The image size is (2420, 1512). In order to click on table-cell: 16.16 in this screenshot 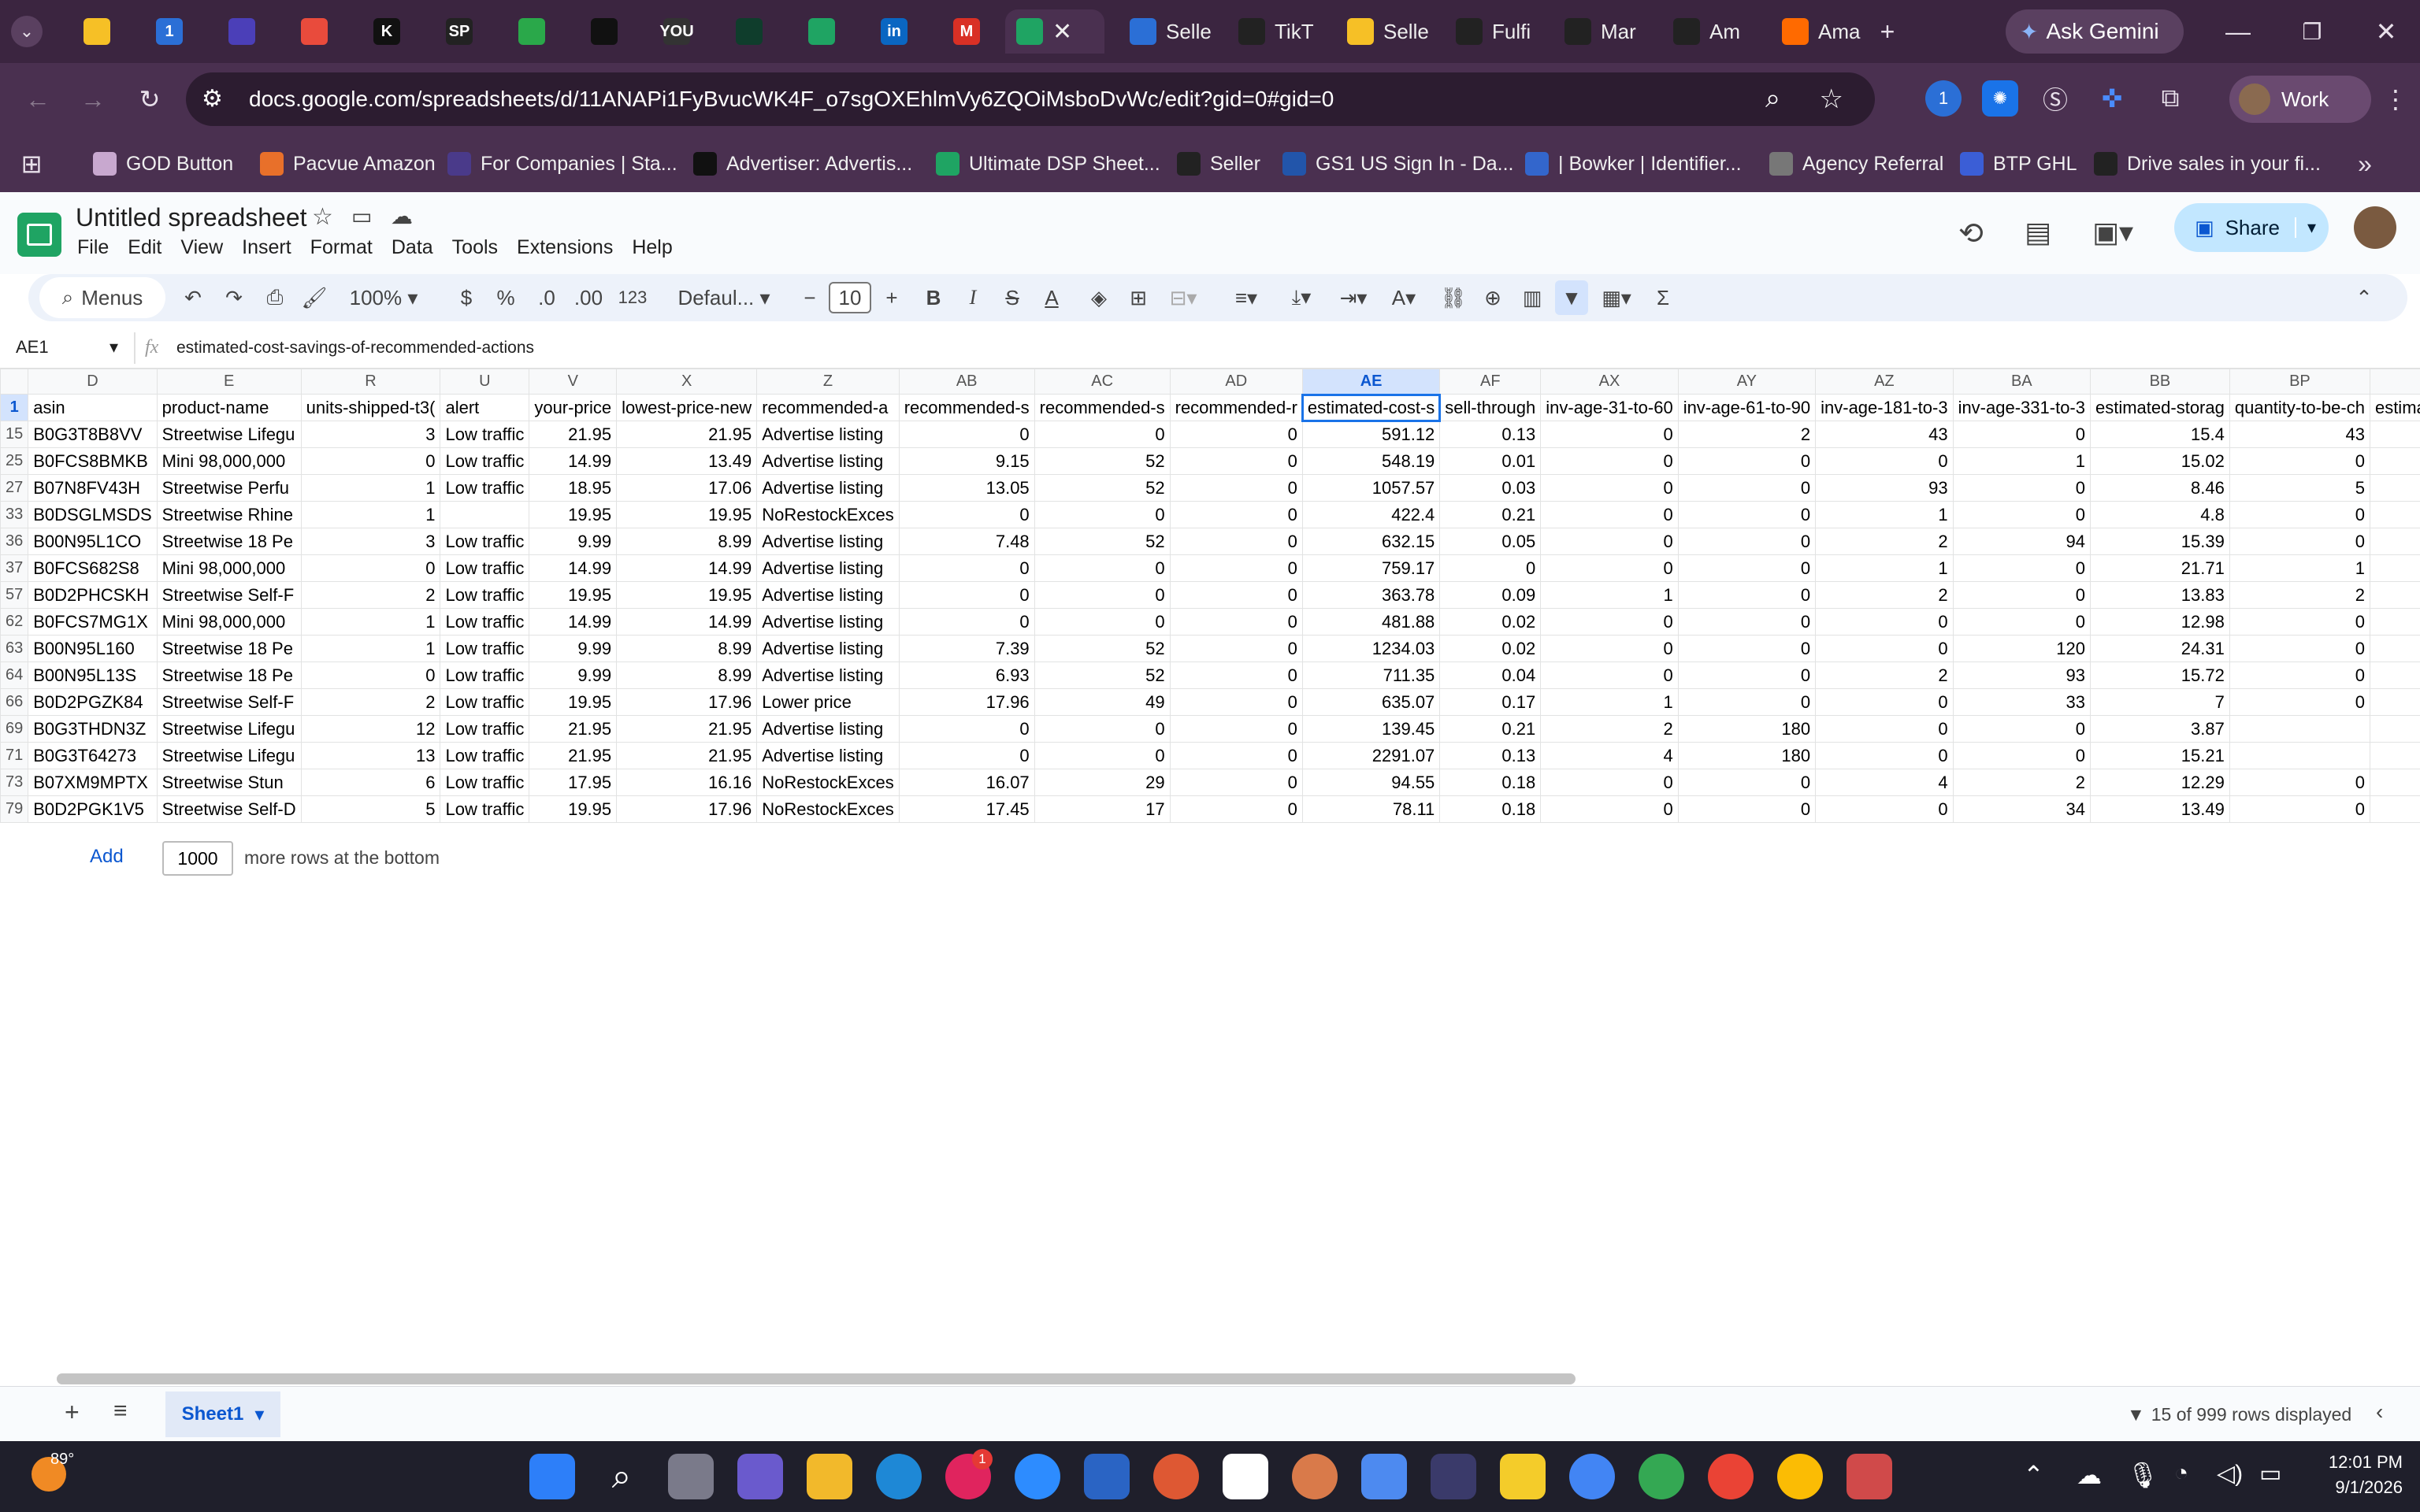, I will do `click(687, 782)`.